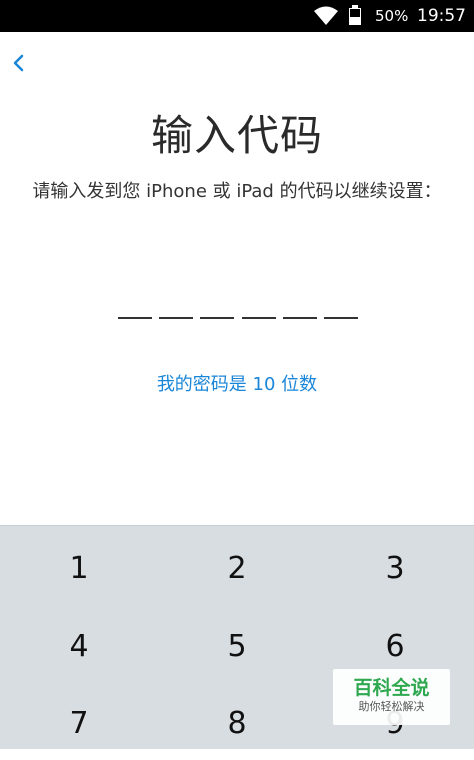 This screenshot has height=760, width=474. I want to click on battery-icon, so click(355, 16).